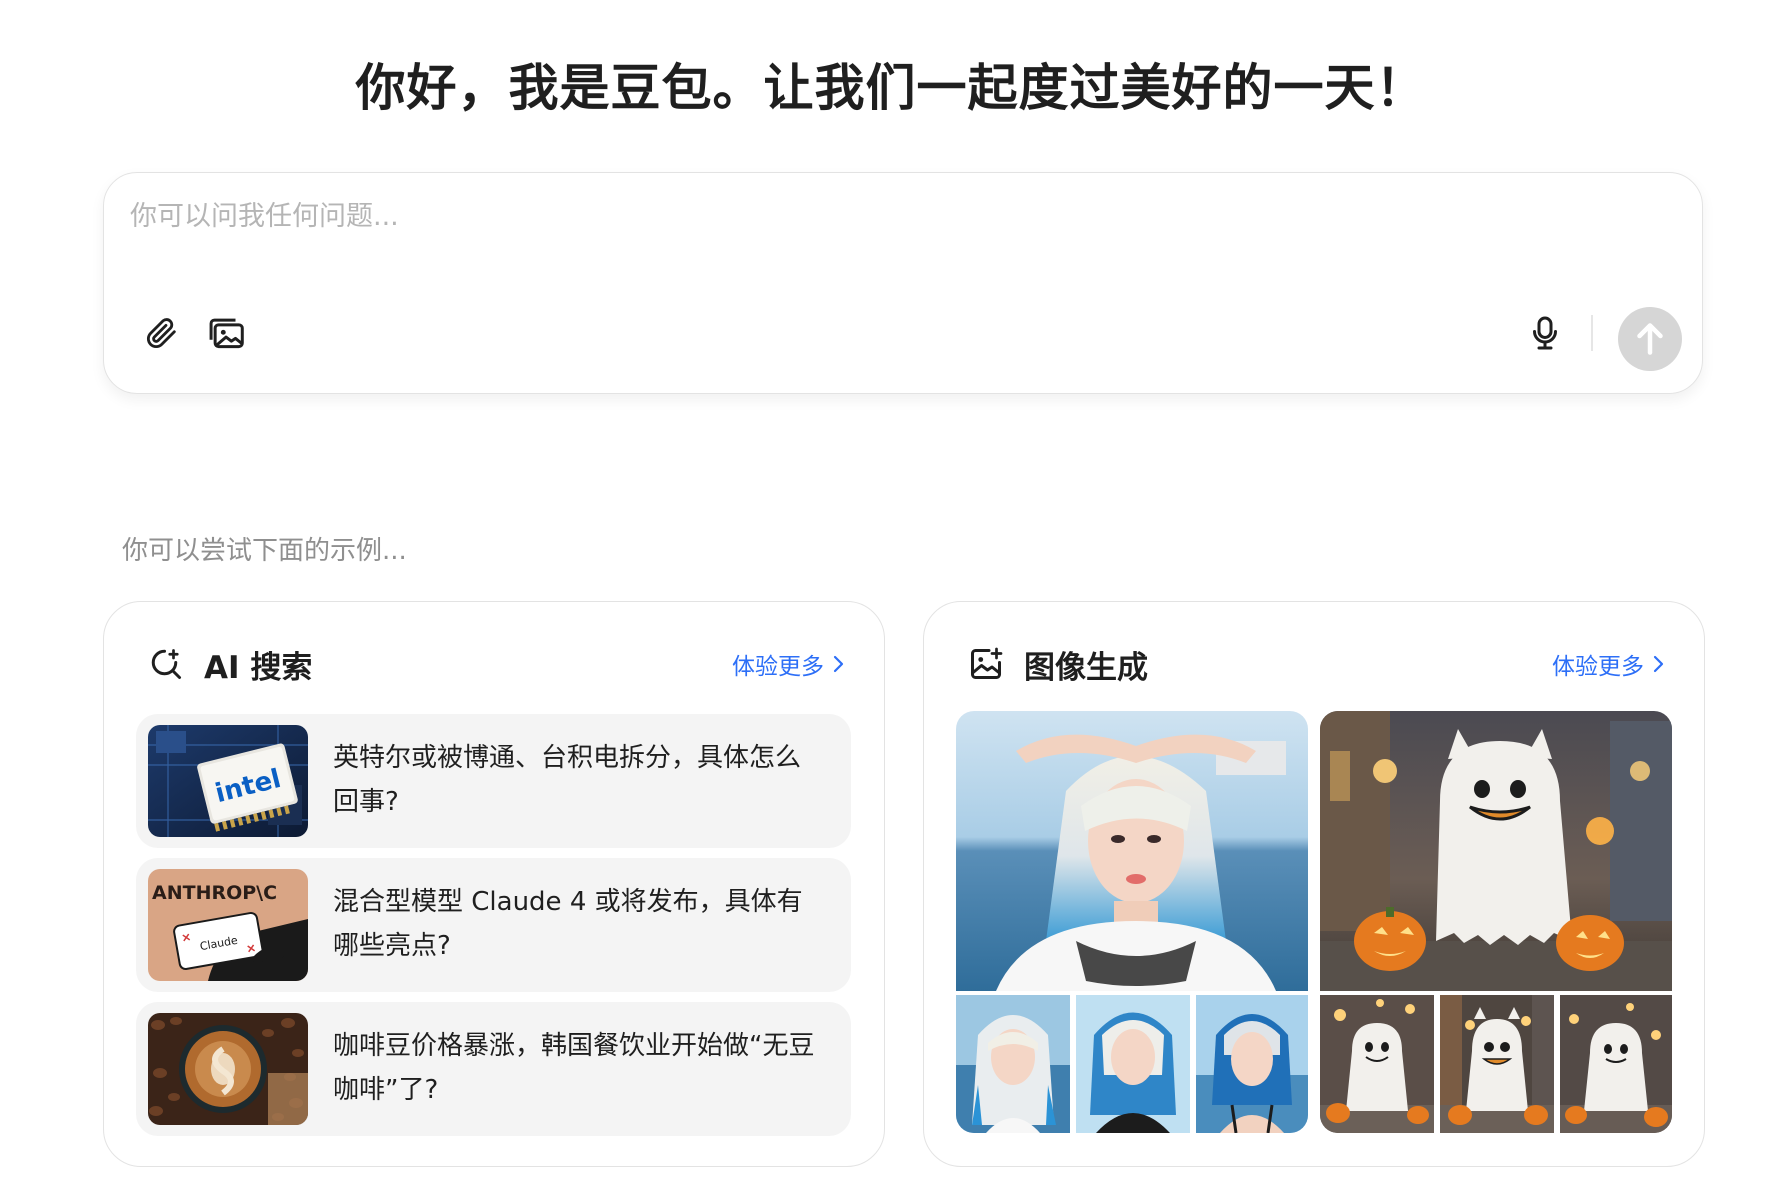 The width and height of the screenshot is (1782, 1194). Describe the element at coordinates (1132, 851) in the screenshot. I see `sample-image-portrait` at that location.